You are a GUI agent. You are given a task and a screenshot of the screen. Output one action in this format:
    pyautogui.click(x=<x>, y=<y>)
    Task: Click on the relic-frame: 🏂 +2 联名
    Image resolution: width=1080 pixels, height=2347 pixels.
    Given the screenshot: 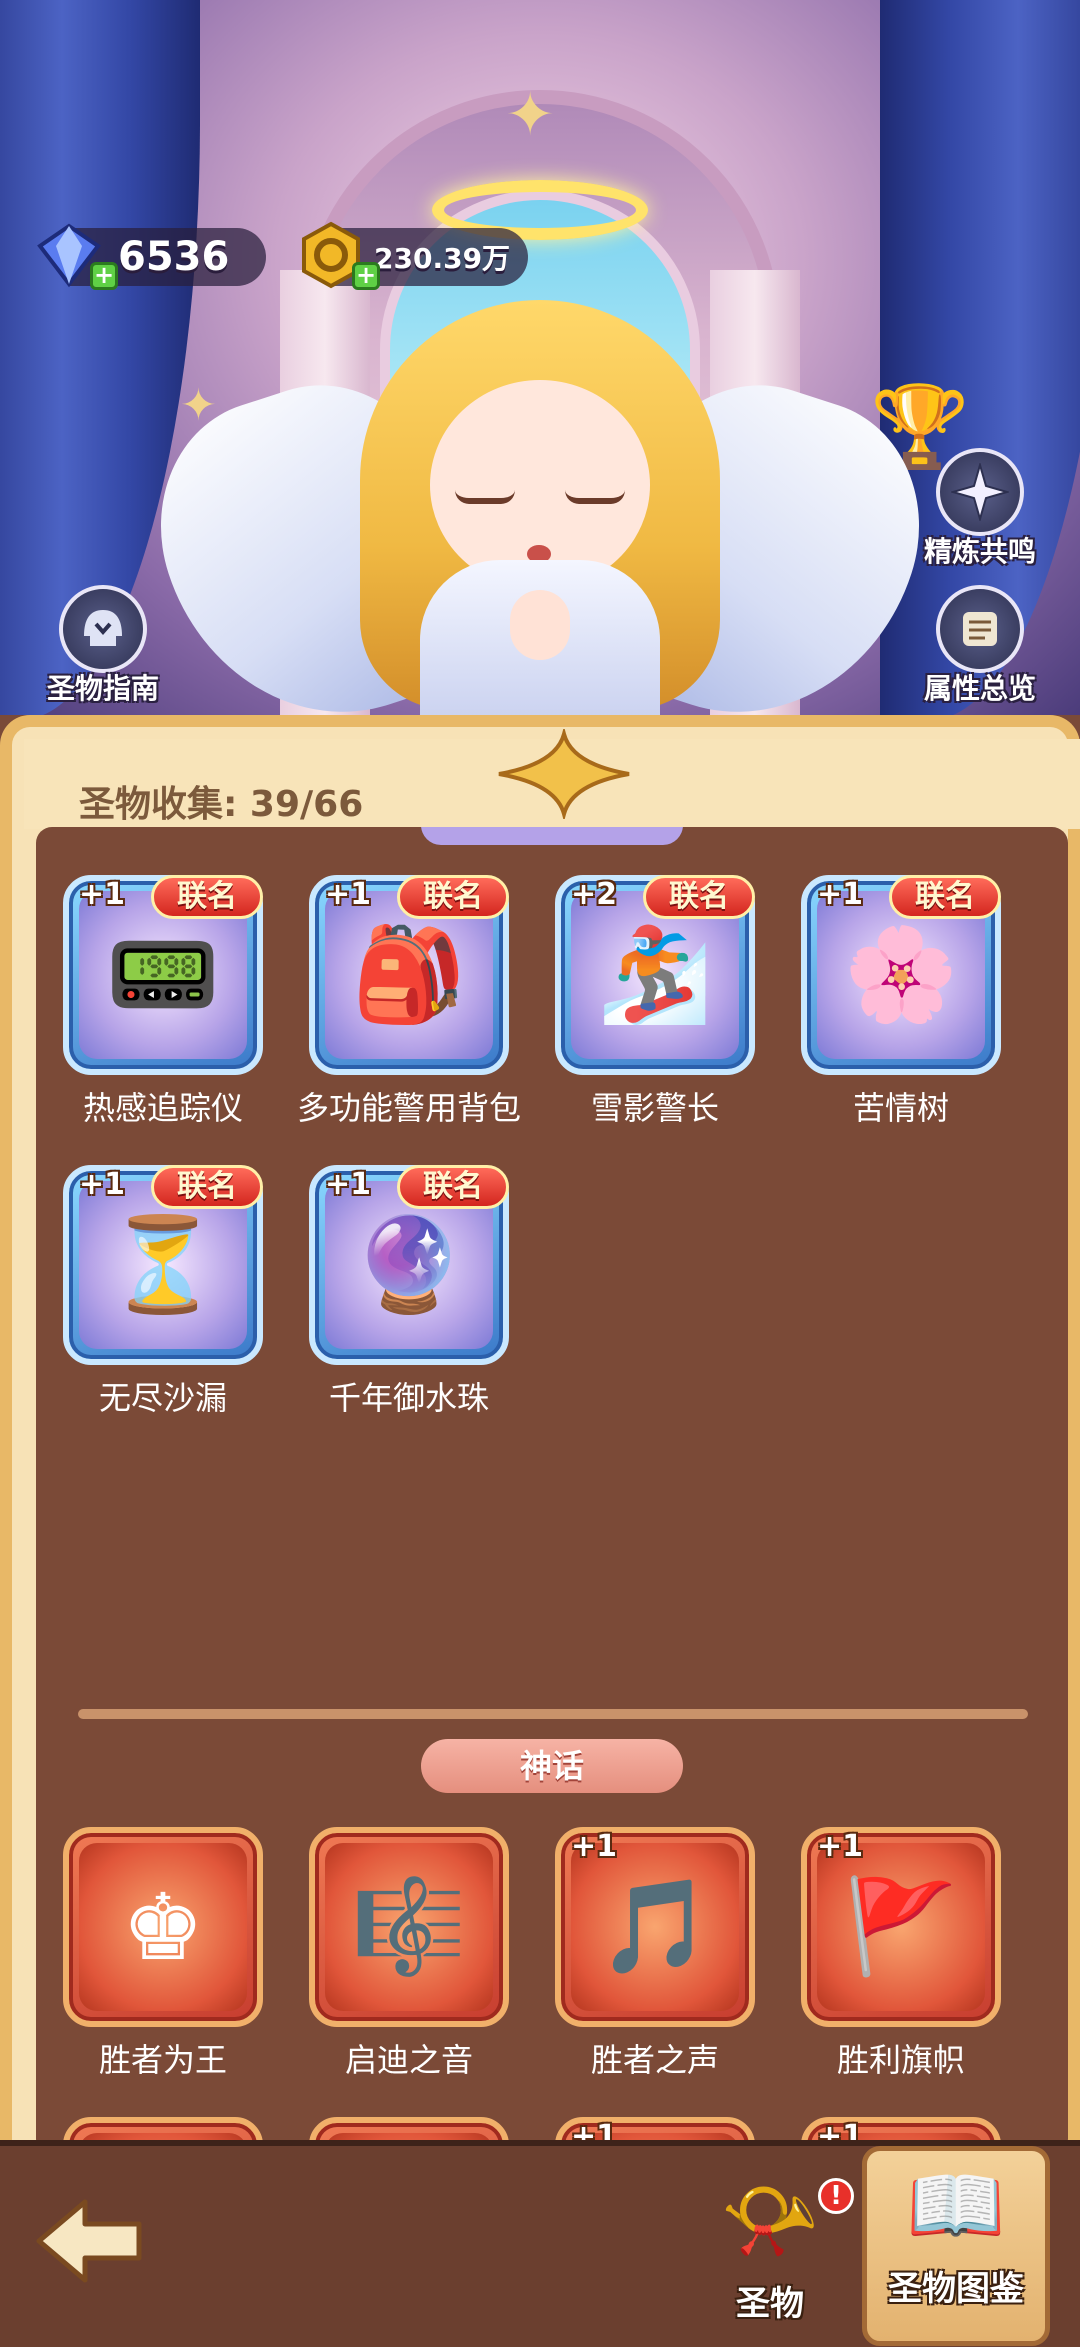 What is the action you would take?
    pyautogui.click(x=655, y=975)
    